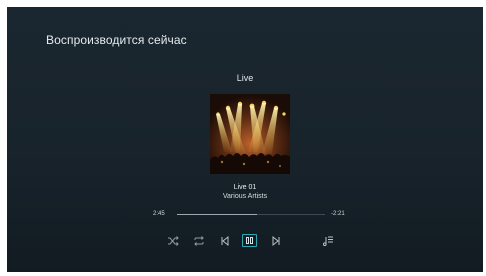 Image resolution: width=486 pixels, height=276 pixels. I want to click on next-icon, so click(276, 241).